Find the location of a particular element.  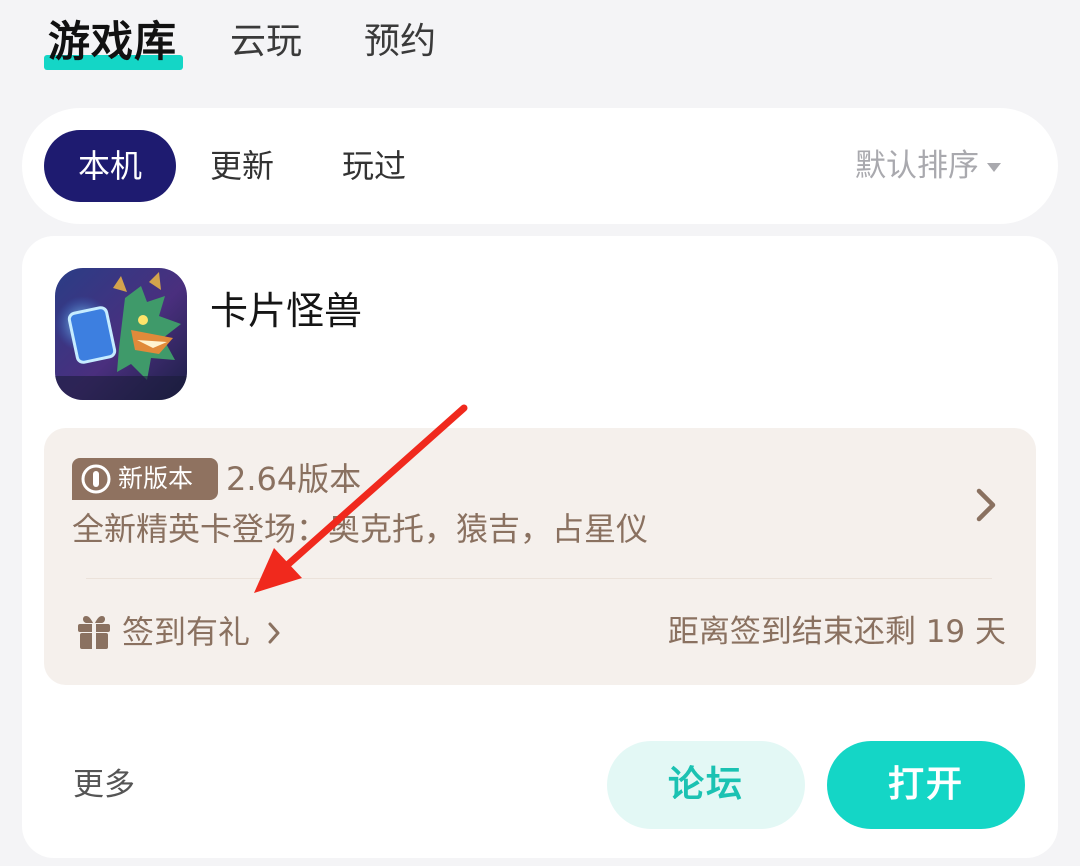

filter-chip-played: 玩过 is located at coordinates (374, 166).